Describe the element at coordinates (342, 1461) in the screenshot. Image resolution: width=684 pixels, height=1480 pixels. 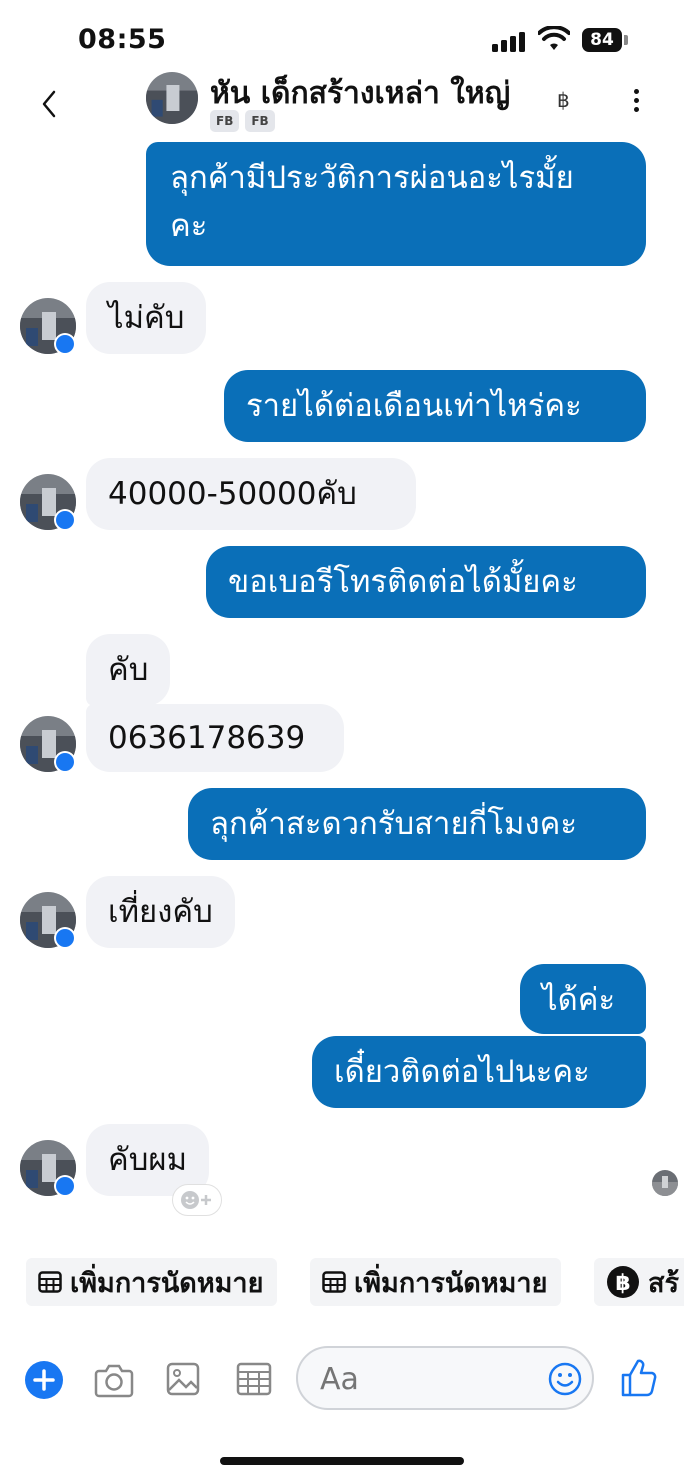
I see `home-indicator` at that location.